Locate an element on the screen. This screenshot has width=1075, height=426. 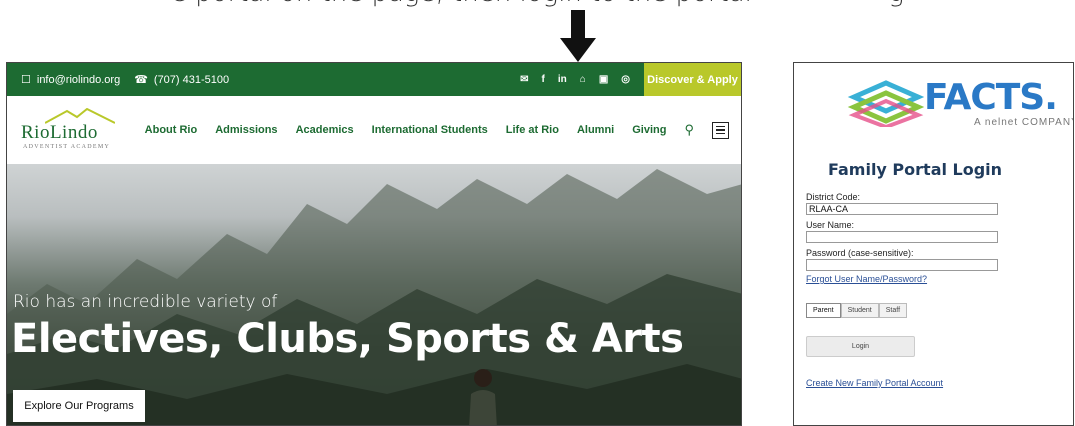
person-figure is located at coordinates (483, 397).